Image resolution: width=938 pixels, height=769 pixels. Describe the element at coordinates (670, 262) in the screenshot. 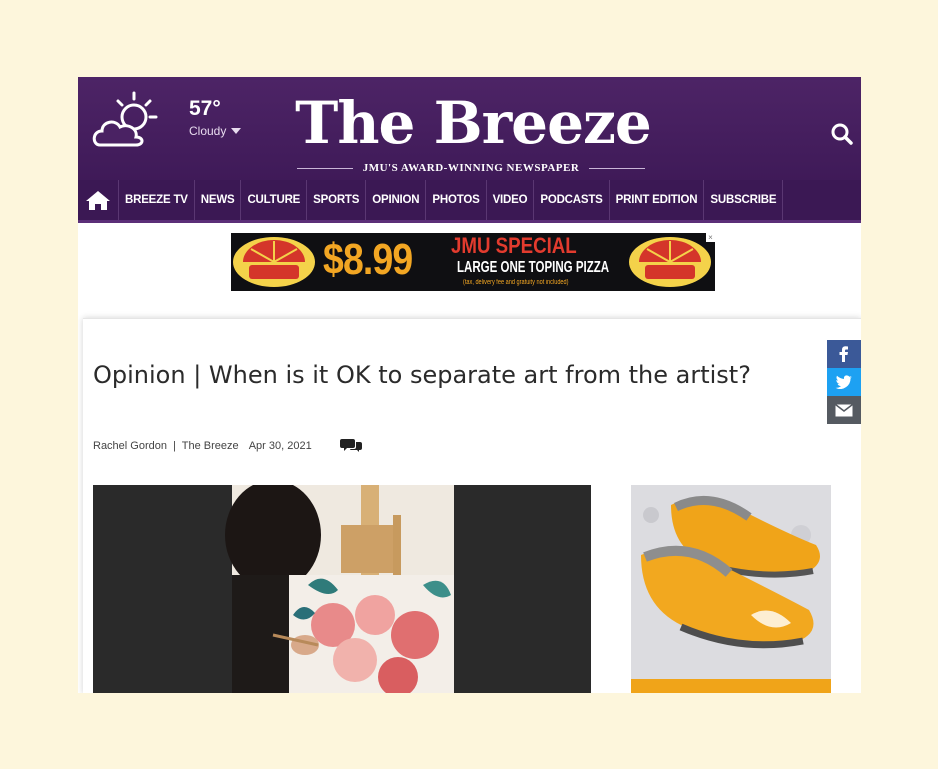

I see `pizza-logo-right` at that location.